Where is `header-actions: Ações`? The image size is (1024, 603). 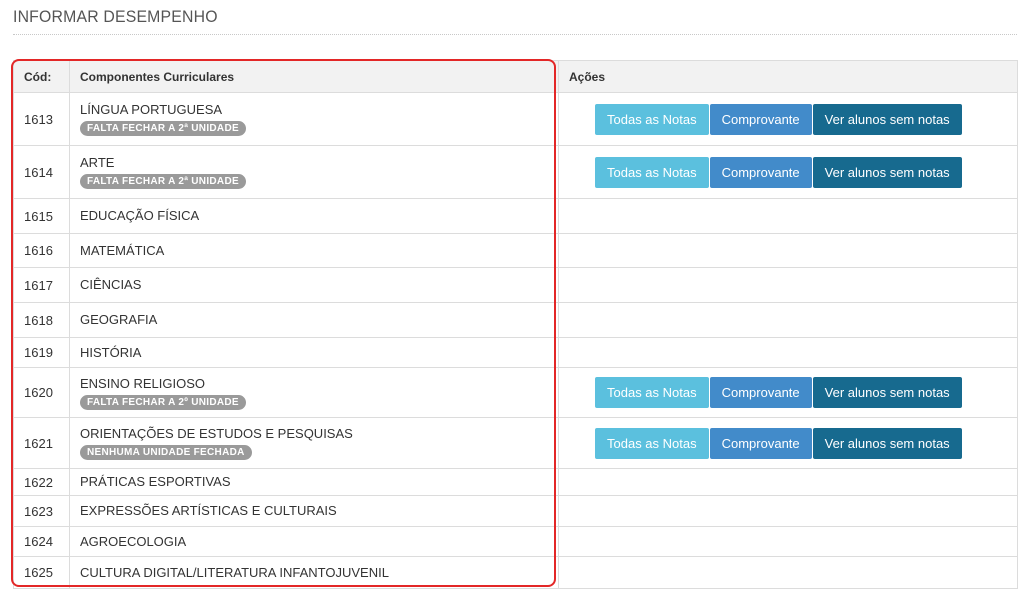 header-actions: Ações is located at coordinates (788, 76).